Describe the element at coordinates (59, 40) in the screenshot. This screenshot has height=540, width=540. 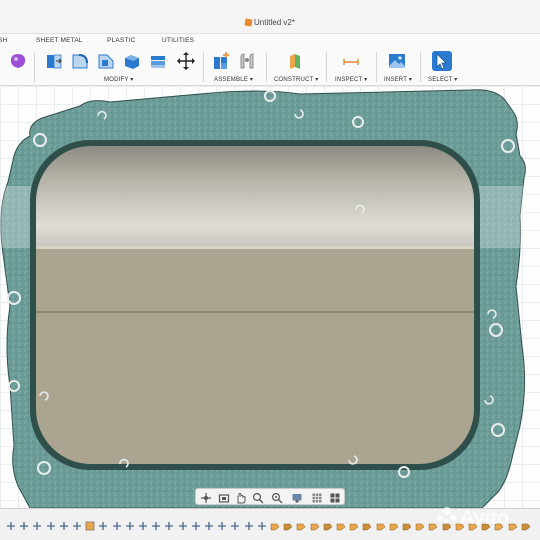
I see `tab-sheet-metal: SHEET METAL` at that location.